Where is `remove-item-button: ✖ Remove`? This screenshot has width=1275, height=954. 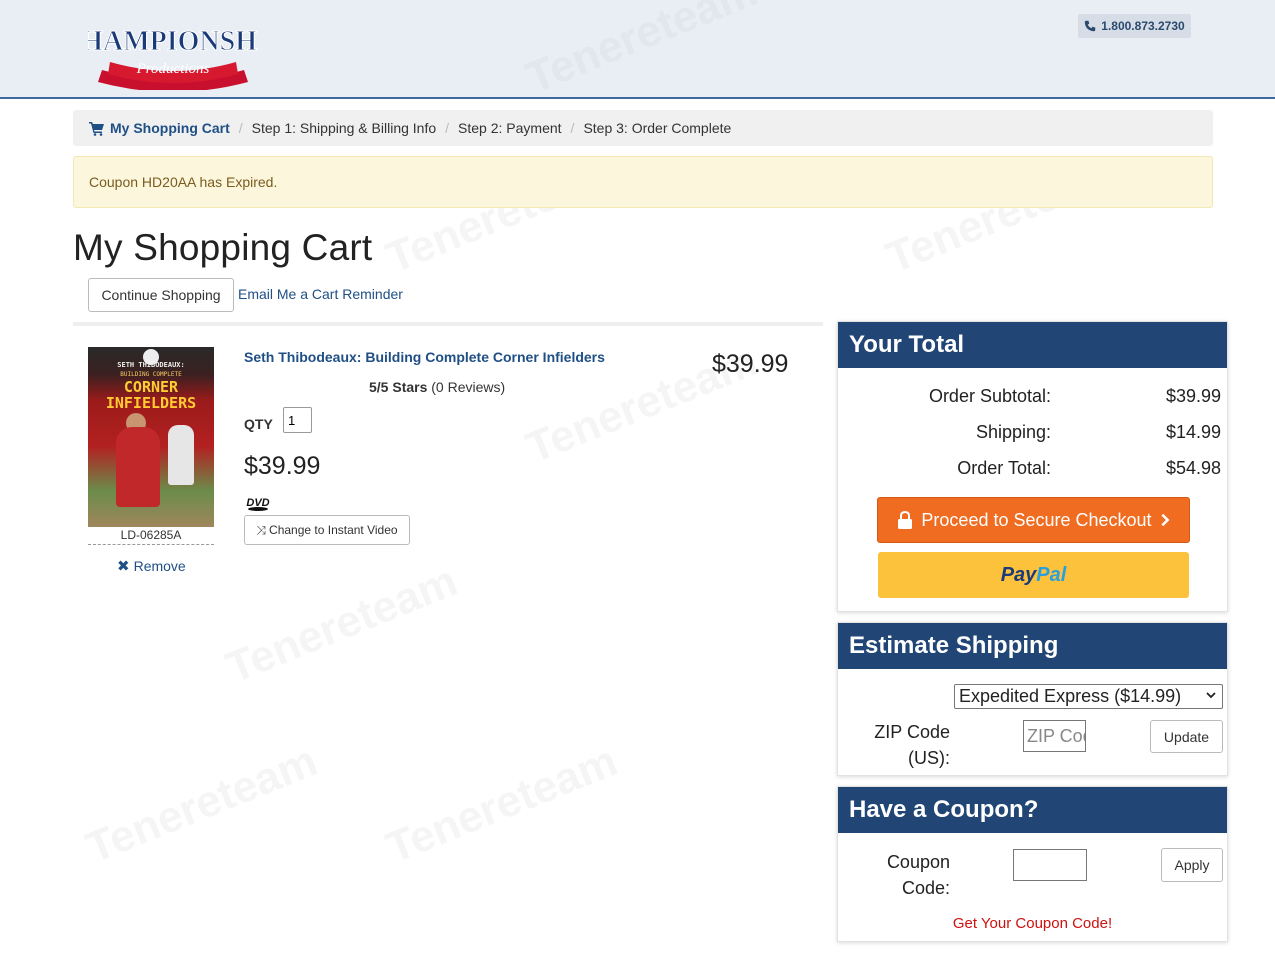 remove-item-button: ✖ Remove is located at coordinates (151, 566).